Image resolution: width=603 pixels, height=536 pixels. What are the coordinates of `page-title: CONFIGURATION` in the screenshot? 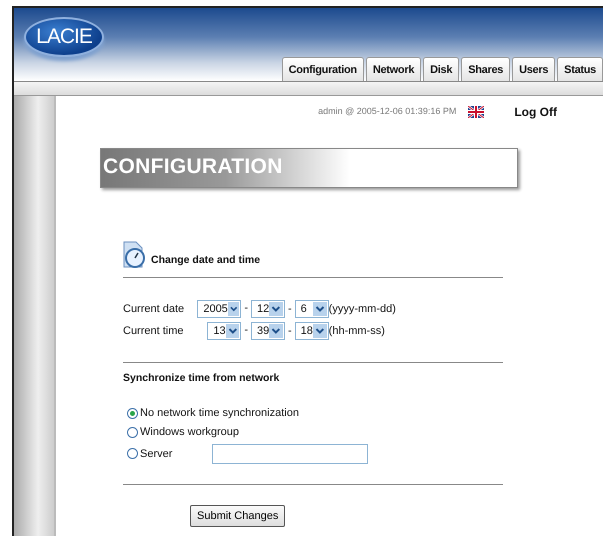 It's located at (192, 167).